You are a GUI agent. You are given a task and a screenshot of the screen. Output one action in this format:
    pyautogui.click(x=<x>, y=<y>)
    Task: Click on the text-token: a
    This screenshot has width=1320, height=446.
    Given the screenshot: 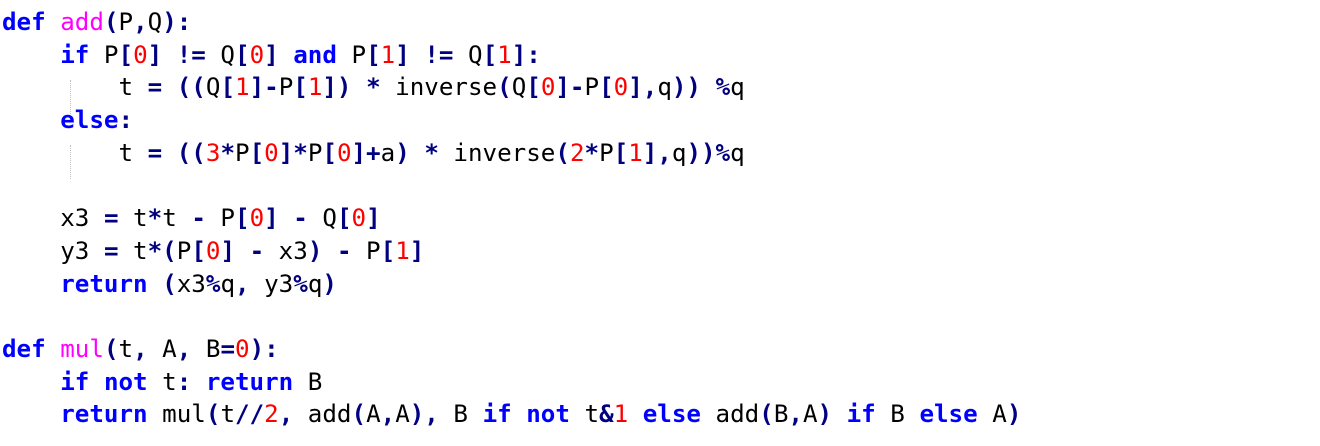 What is the action you would take?
    pyautogui.click(x=388, y=152)
    